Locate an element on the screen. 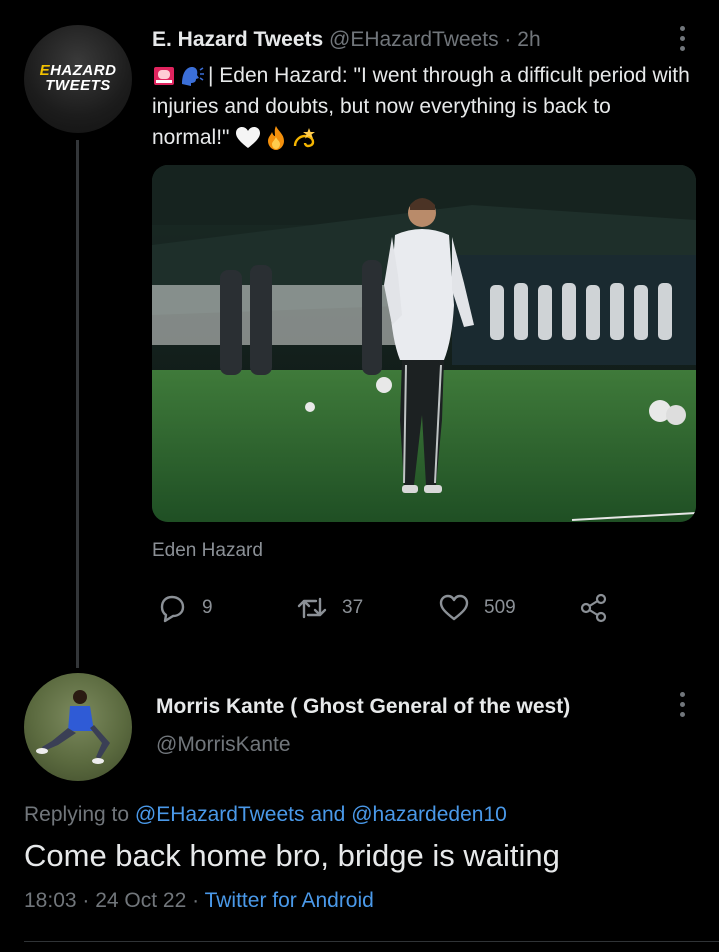 The height and width of the screenshot is (952, 719). reply-icon is located at coordinates (172, 609).